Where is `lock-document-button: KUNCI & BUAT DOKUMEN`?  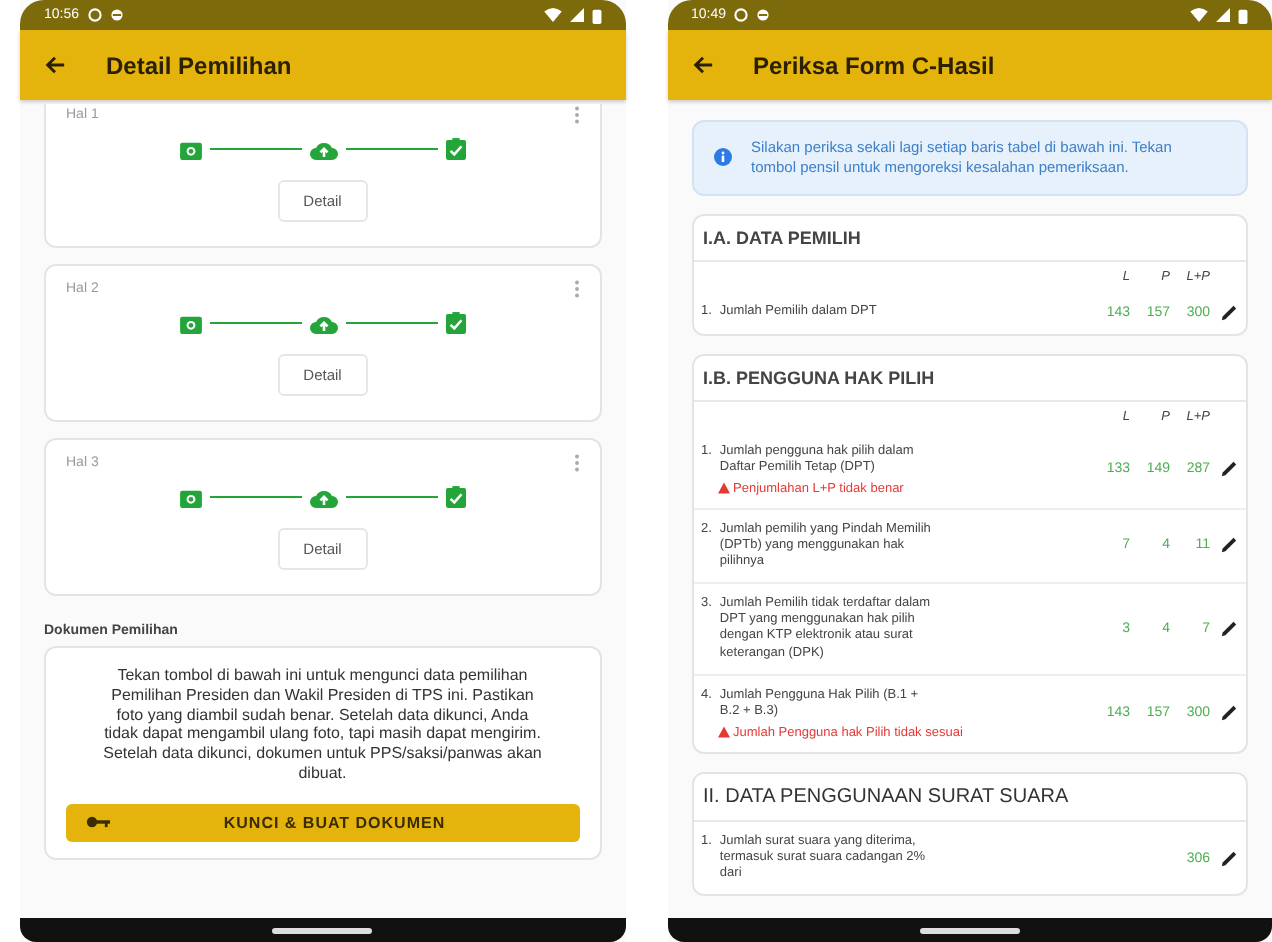
lock-document-button: KUNCI & BUAT DOKUMEN is located at coordinates (322, 822).